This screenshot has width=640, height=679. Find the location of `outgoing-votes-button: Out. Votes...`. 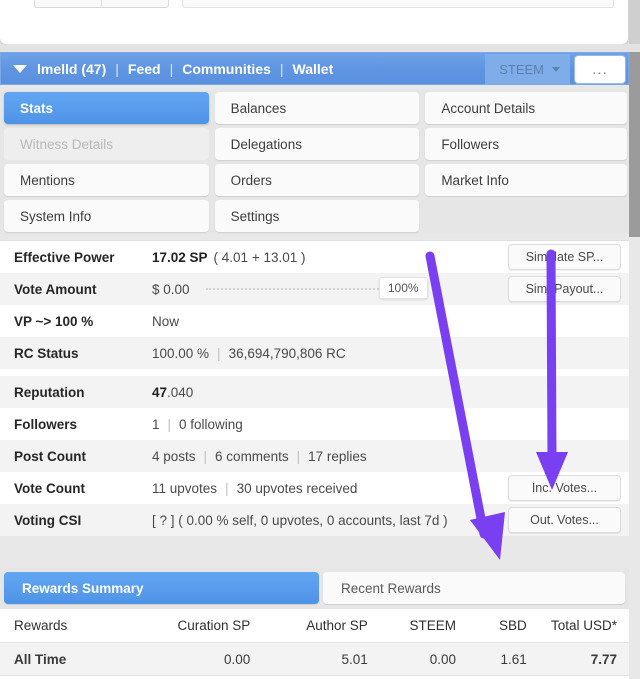

outgoing-votes-button: Out. Votes... is located at coordinates (564, 520).